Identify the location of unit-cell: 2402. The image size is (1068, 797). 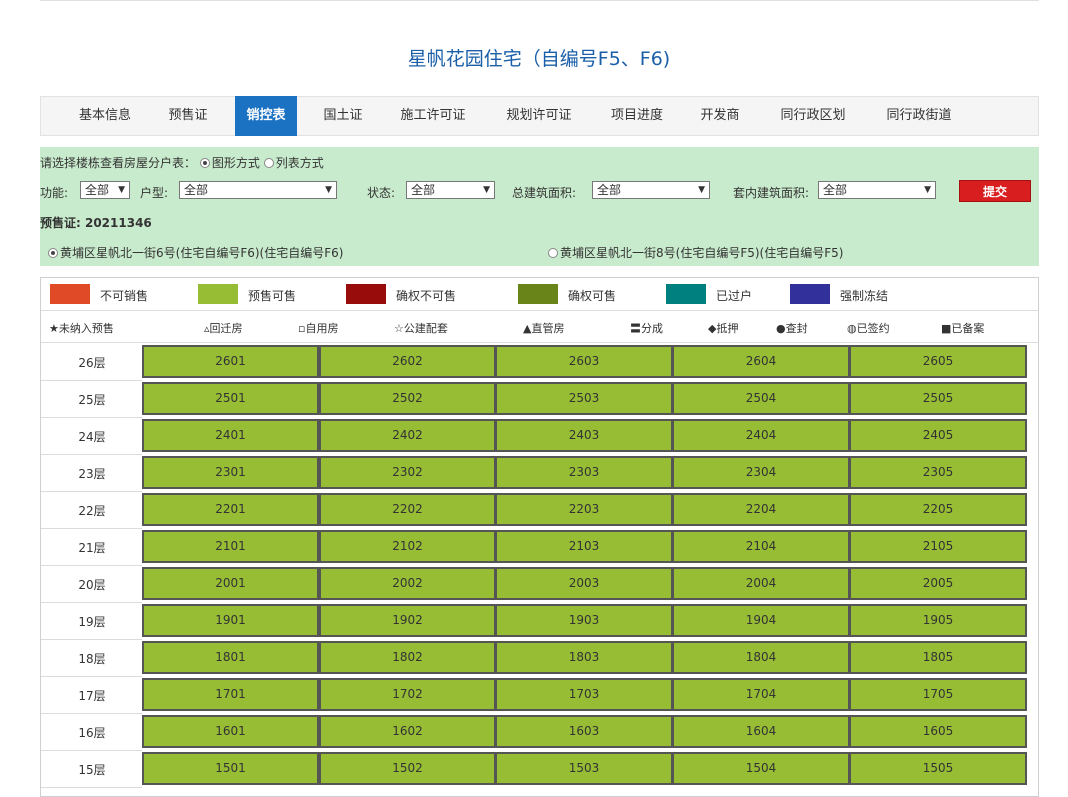
(407, 435).